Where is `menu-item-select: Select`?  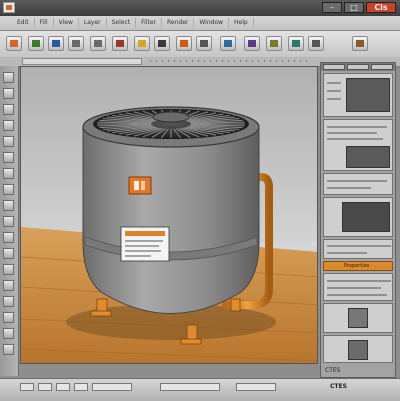 menu-item-select: Select is located at coordinates (122, 23).